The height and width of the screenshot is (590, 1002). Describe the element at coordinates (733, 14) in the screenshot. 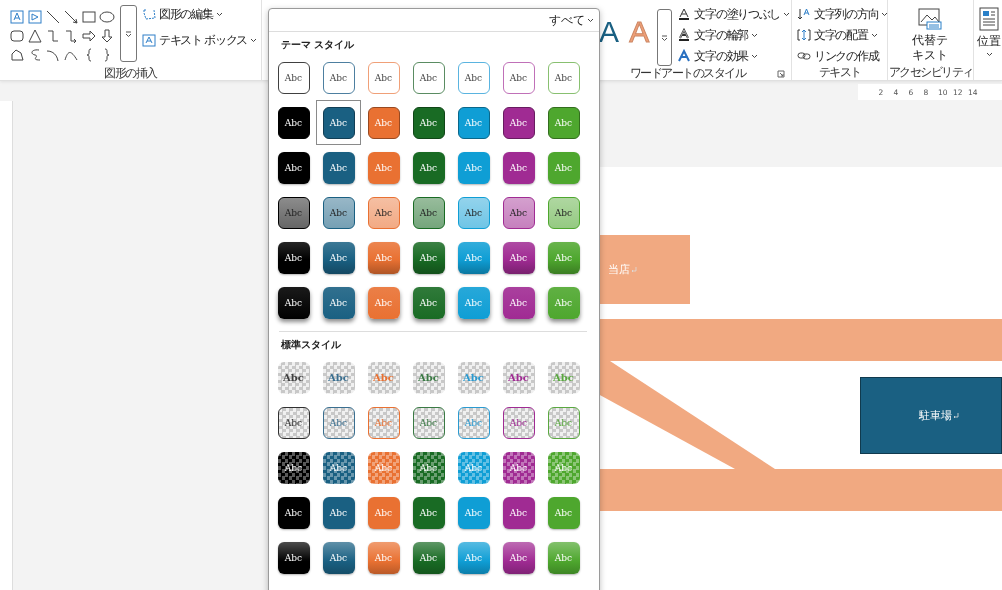

I see `ribbon-command: 文字の塗りつぶし` at that location.